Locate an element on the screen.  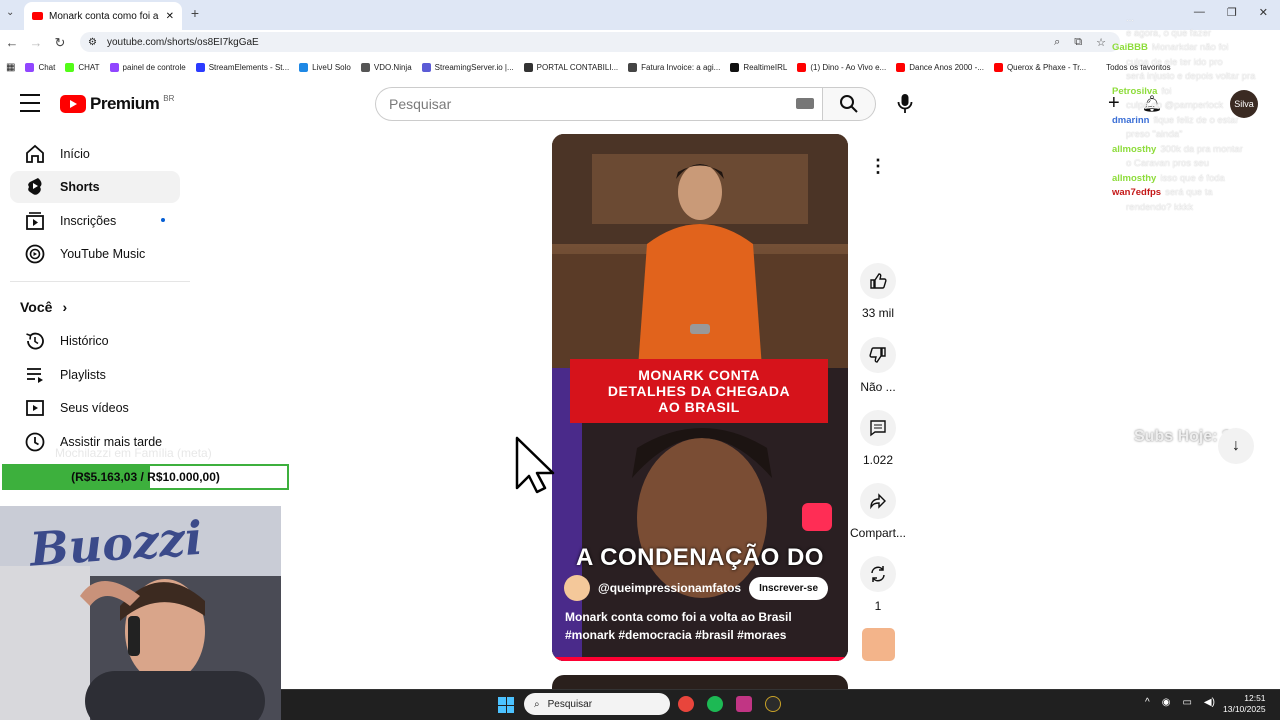
like-action: 33 mil is located at coordinates (878, 291).